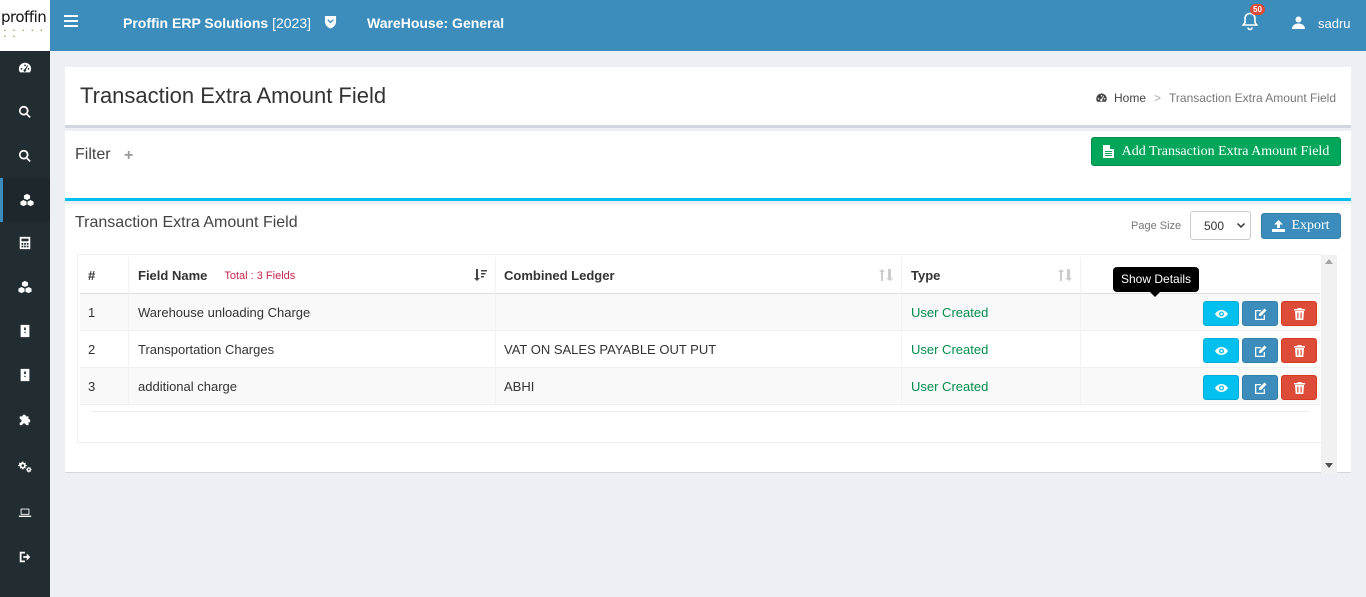 This screenshot has width=1366, height=597. I want to click on sidebar-item-gears, so click(25, 466).